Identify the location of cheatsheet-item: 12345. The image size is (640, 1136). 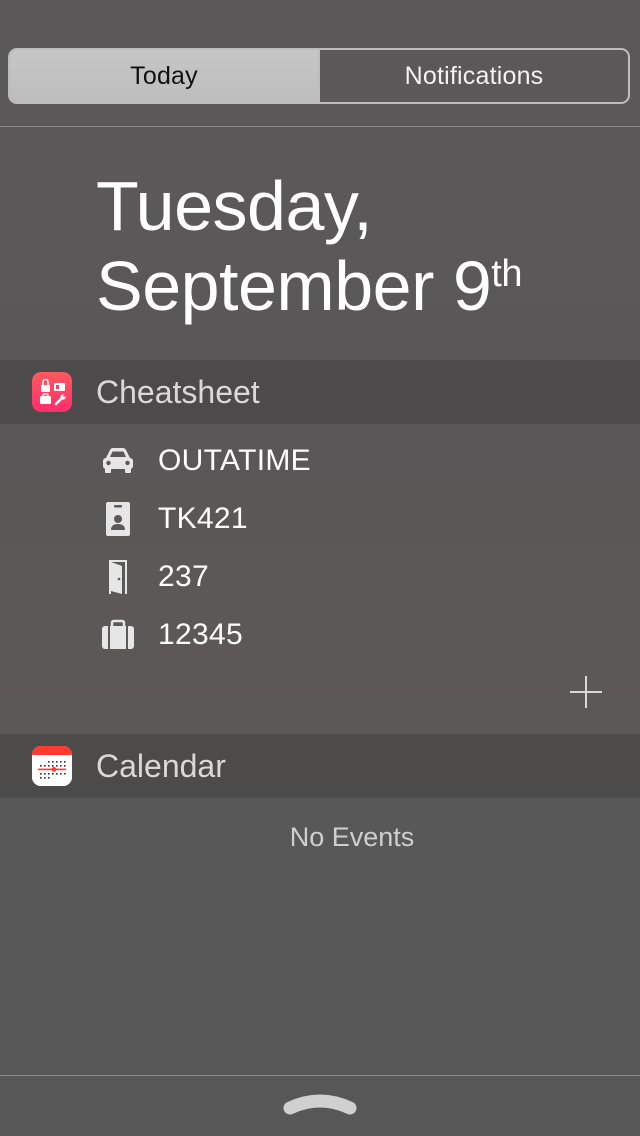
(336, 635).